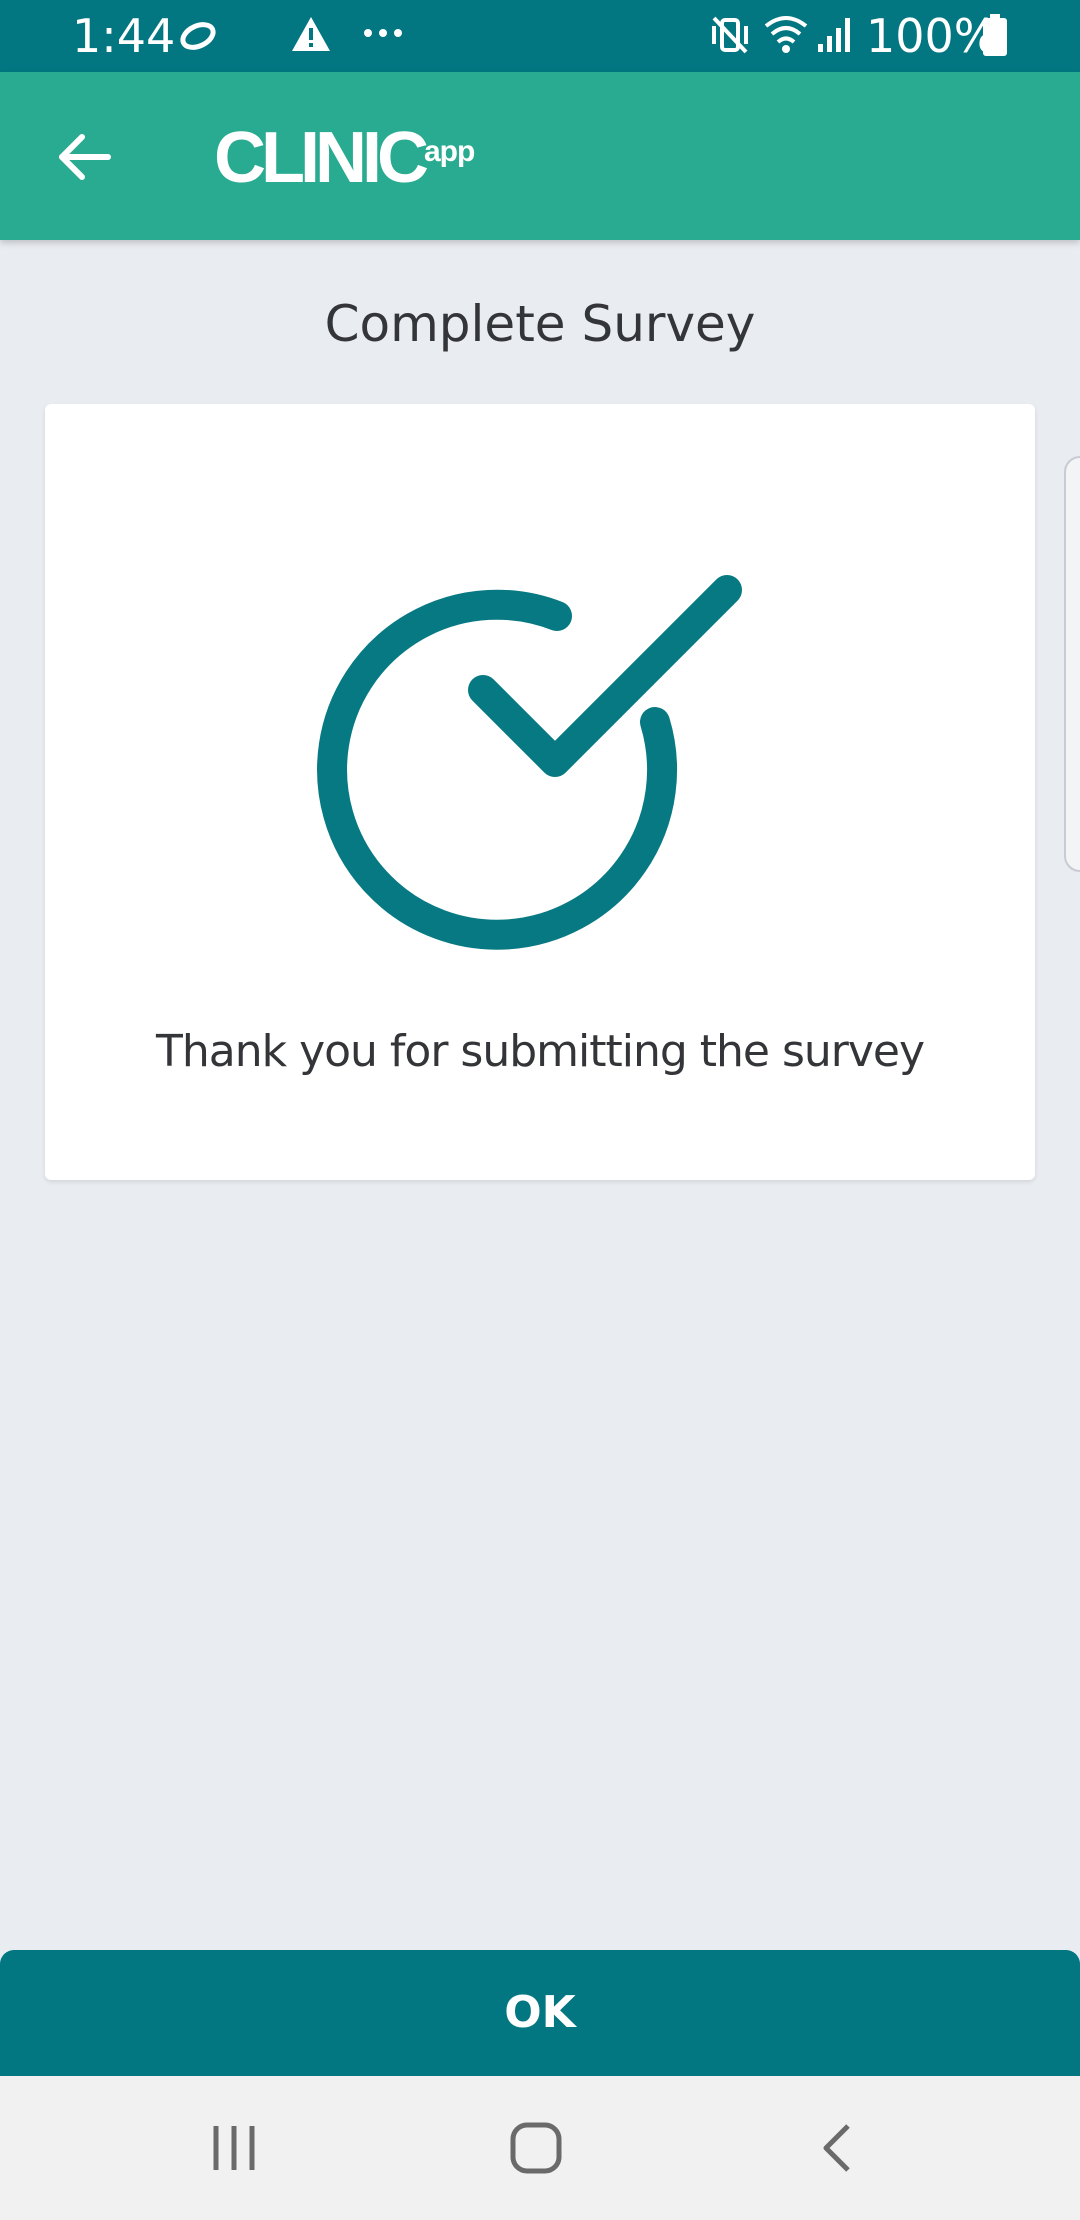 The image size is (1080, 2220). Describe the element at coordinates (321, 158) in the screenshot. I see `logo-main-text: CLINIC` at that location.